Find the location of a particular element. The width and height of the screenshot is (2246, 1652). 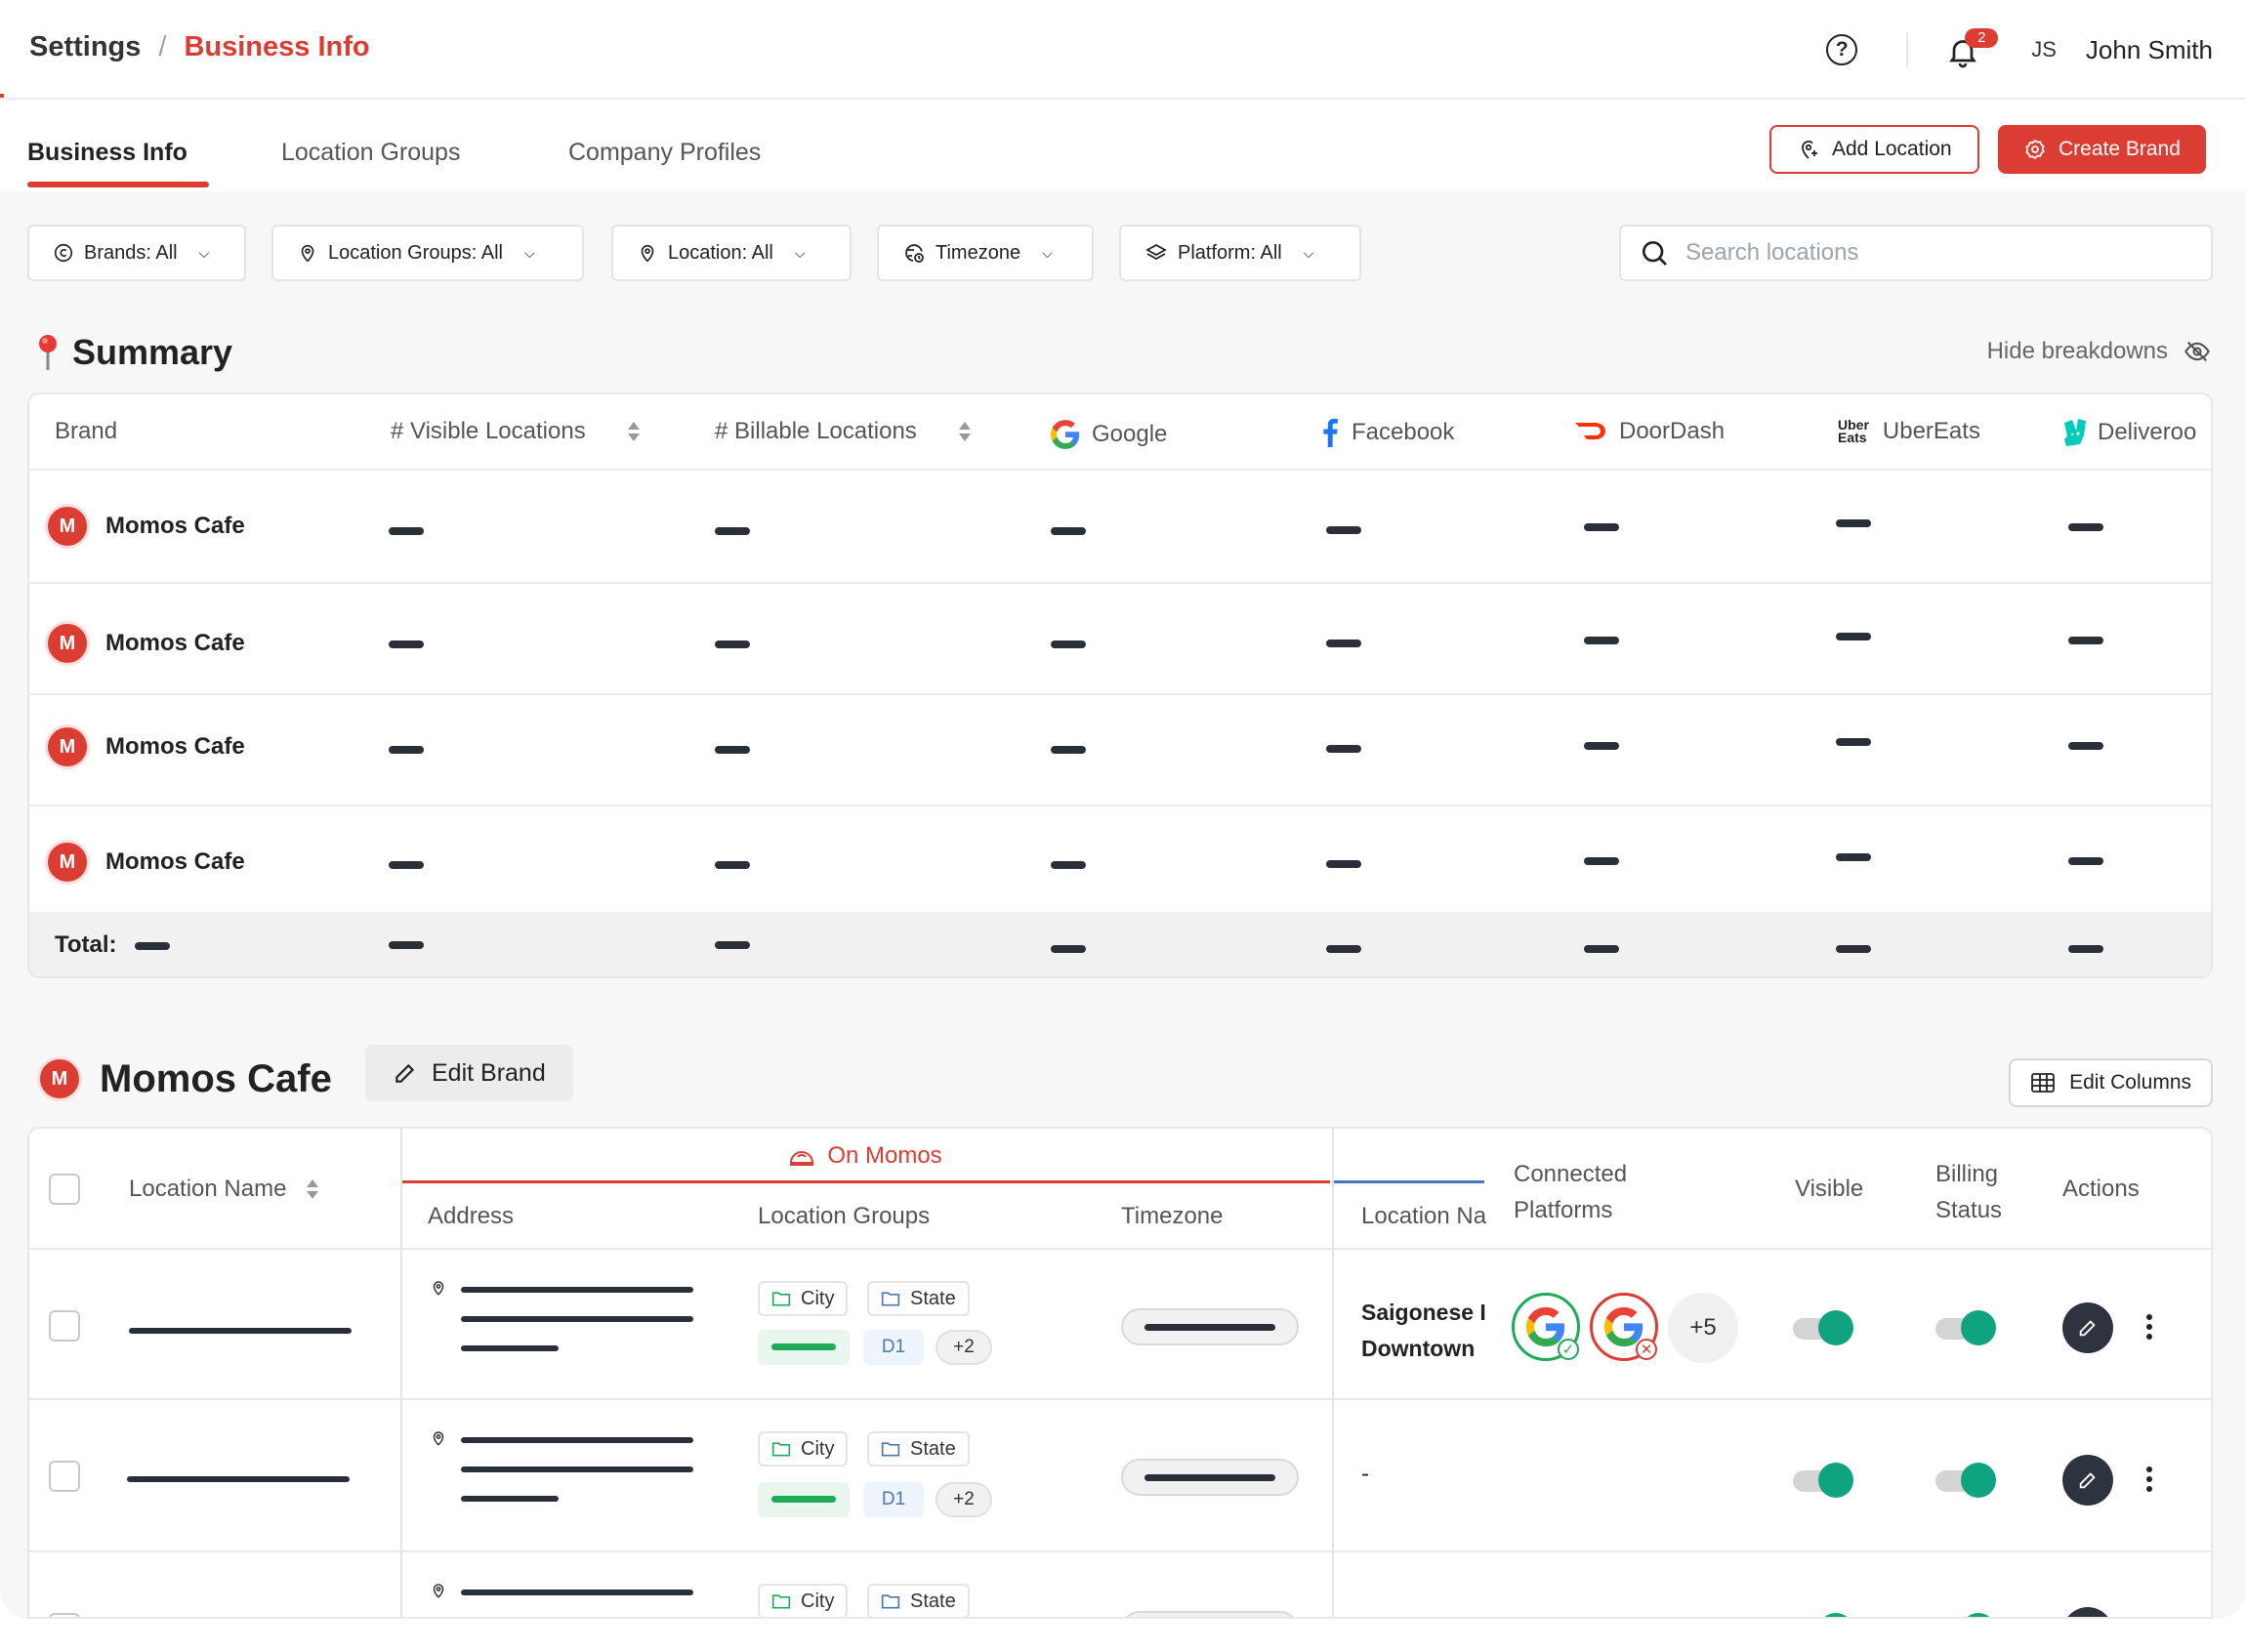

search-input: Search locations is located at coordinates (1916, 253).